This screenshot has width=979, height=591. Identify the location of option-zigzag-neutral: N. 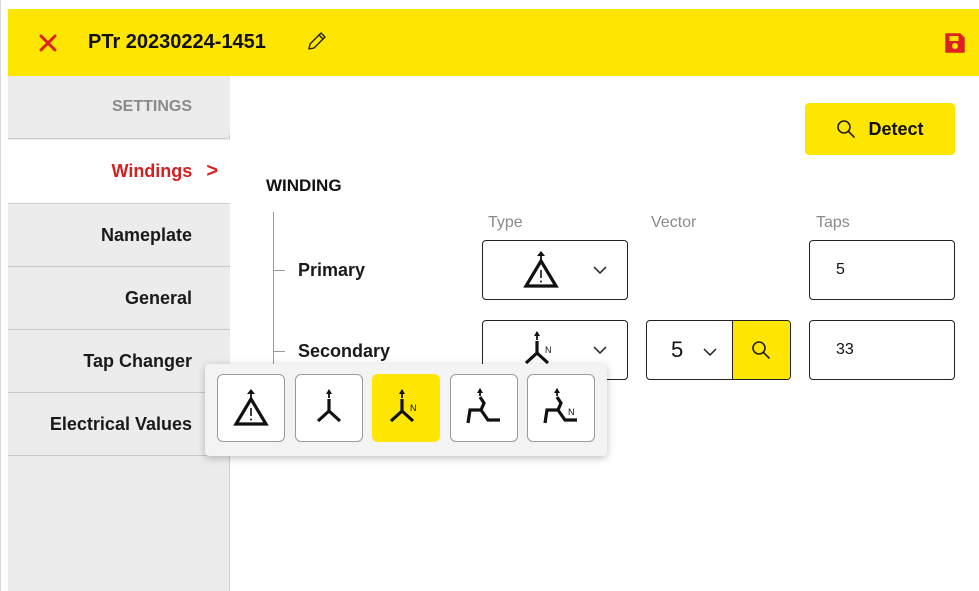
(561, 408).